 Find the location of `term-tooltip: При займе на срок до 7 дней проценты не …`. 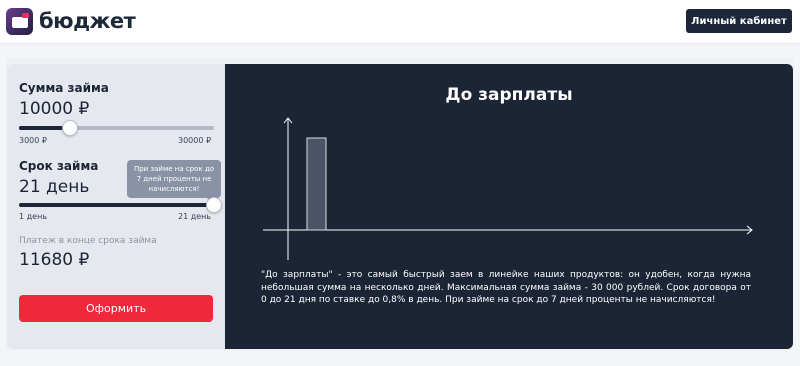

term-tooltip: При займе на срок до 7 дней проценты не … is located at coordinates (174, 181).